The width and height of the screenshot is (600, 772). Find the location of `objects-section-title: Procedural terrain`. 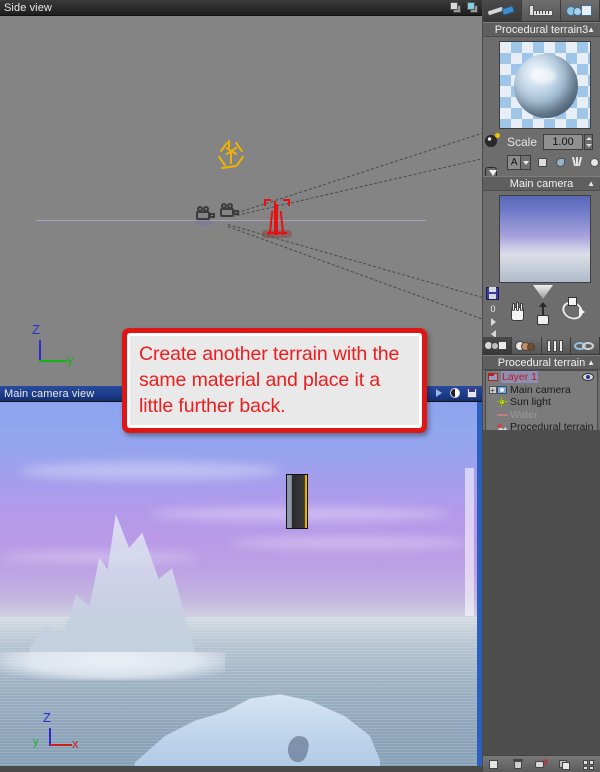

objects-section-title: Procedural terrain is located at coordinates (541, 362).